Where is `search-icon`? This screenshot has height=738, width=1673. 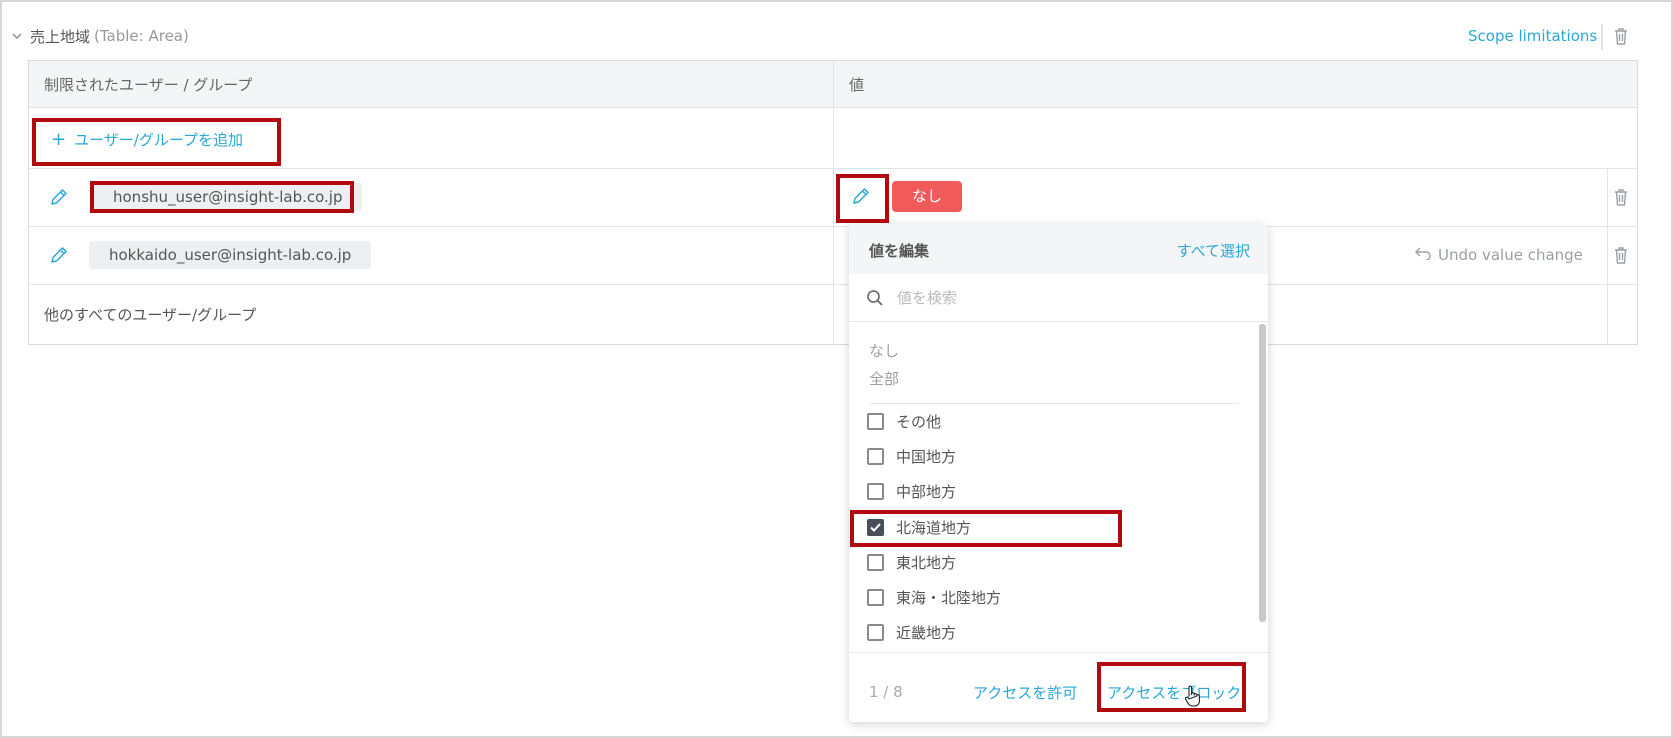 search-icon is located at coordinates (875, 300).